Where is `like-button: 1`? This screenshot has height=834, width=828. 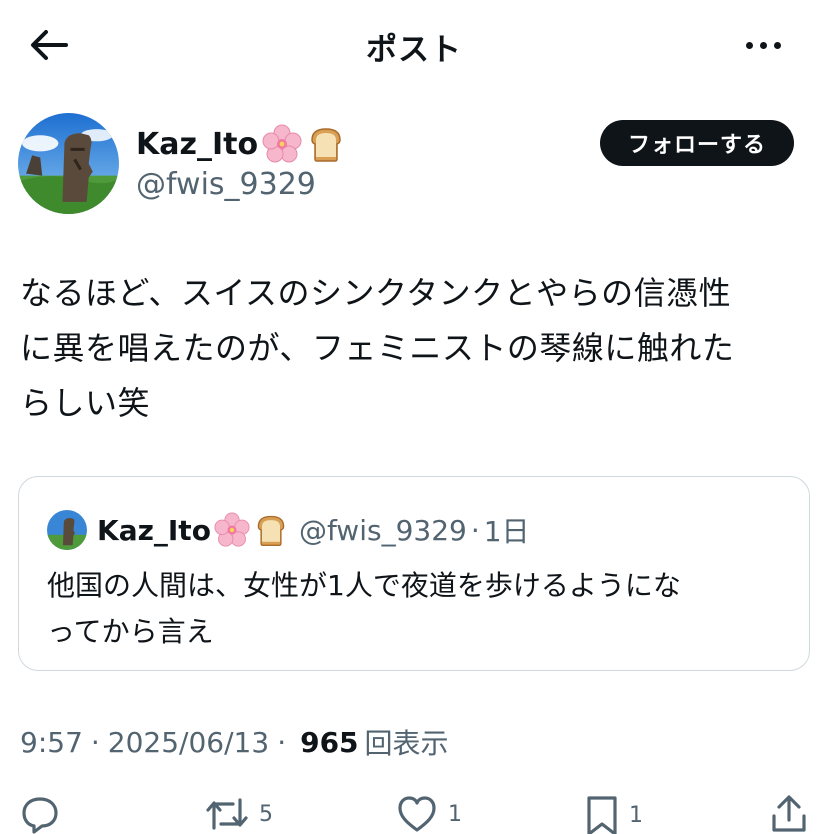
like-button: 1 is located at coordinates (429, 814).